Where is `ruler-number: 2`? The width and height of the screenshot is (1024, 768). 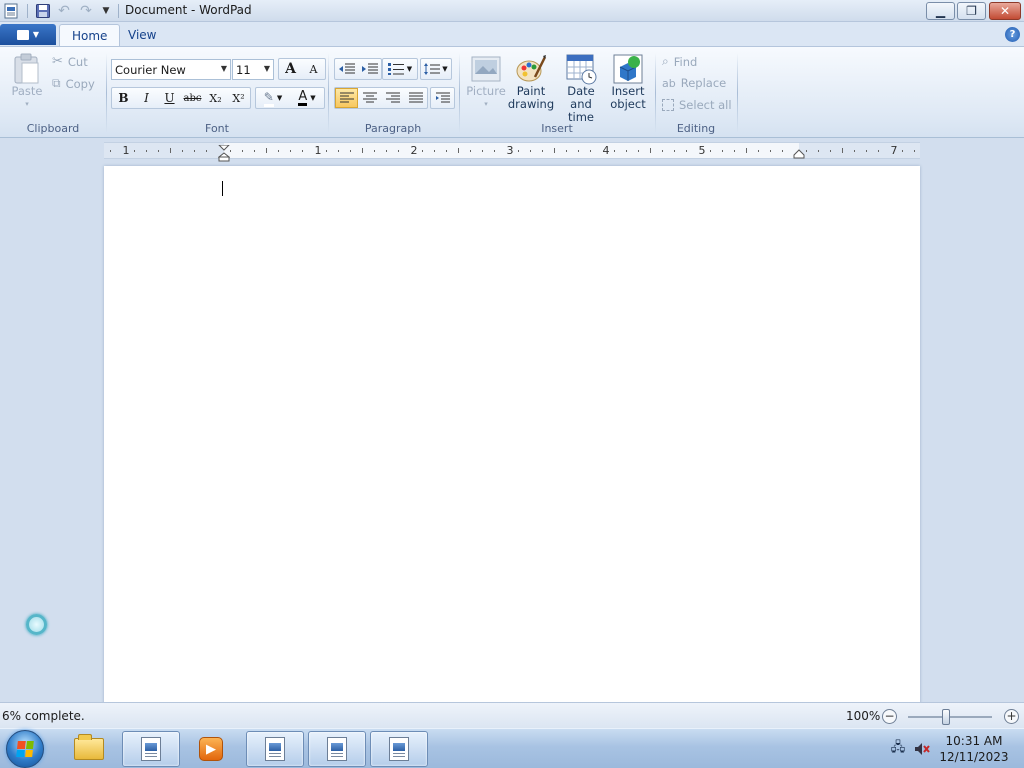
ruler-number: 2 is located at coordinates (414, 150).